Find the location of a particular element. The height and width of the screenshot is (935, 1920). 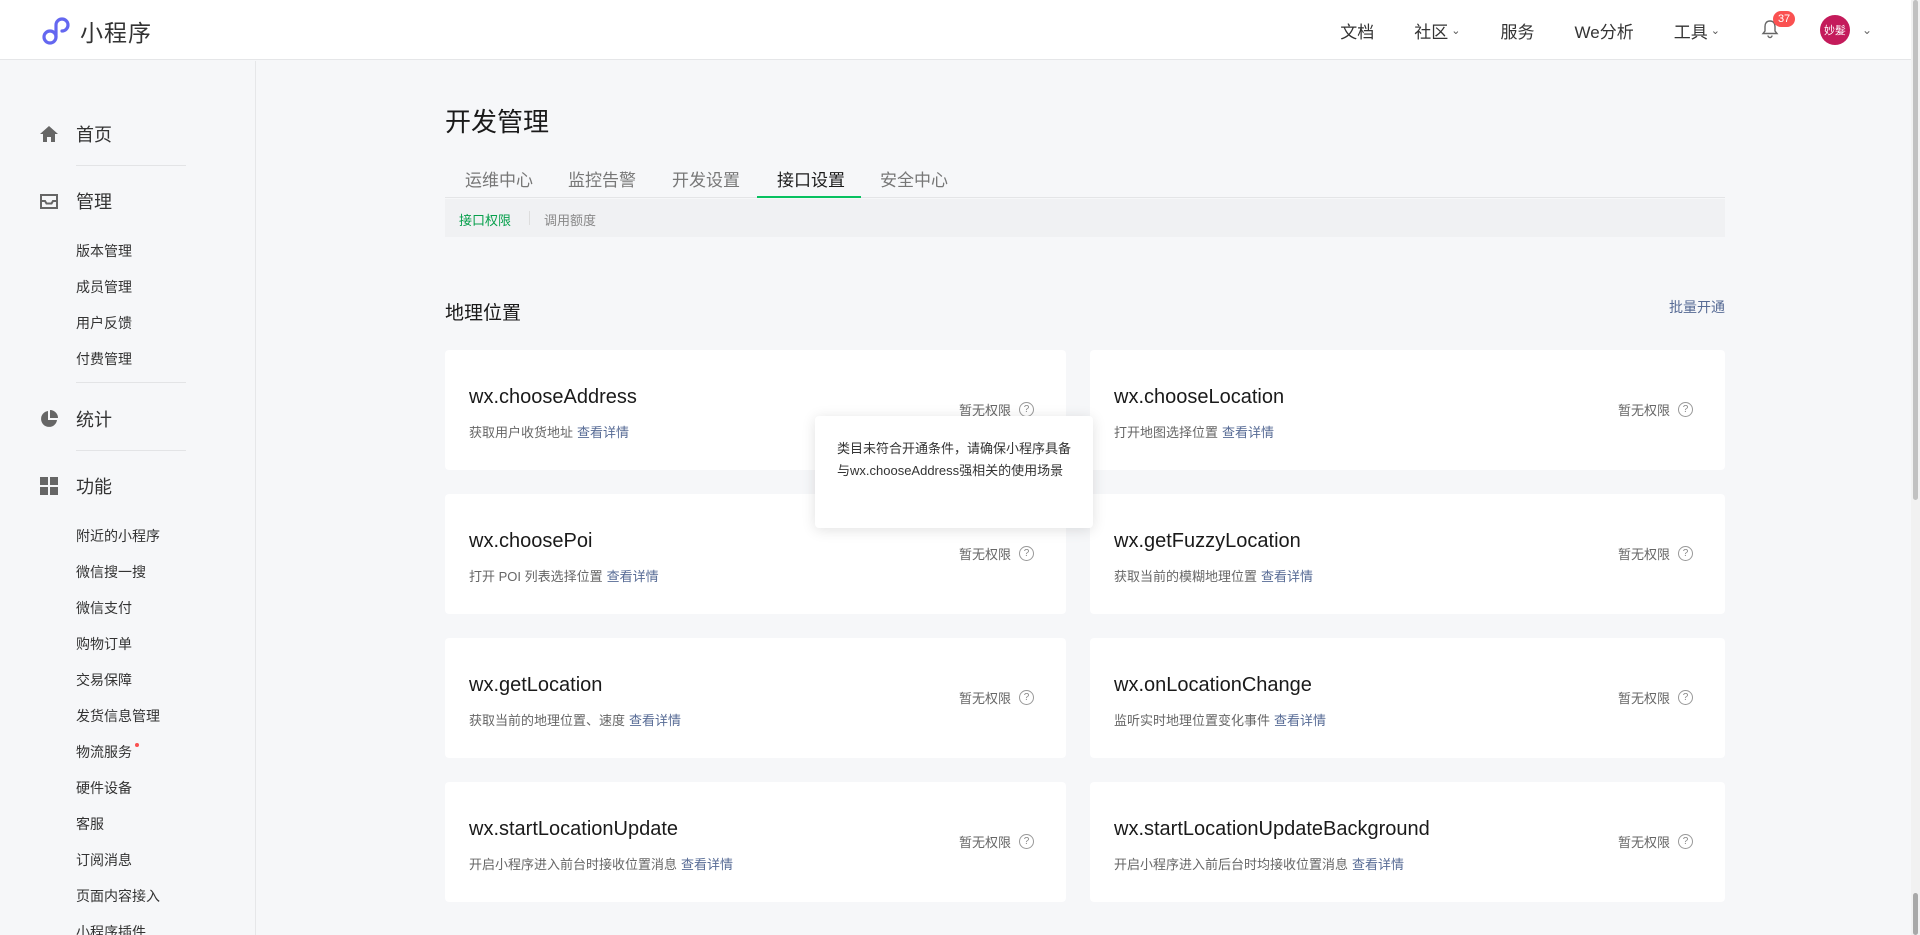

sidebar-item-members: 成员管理 is located at coordinates (104, 287).